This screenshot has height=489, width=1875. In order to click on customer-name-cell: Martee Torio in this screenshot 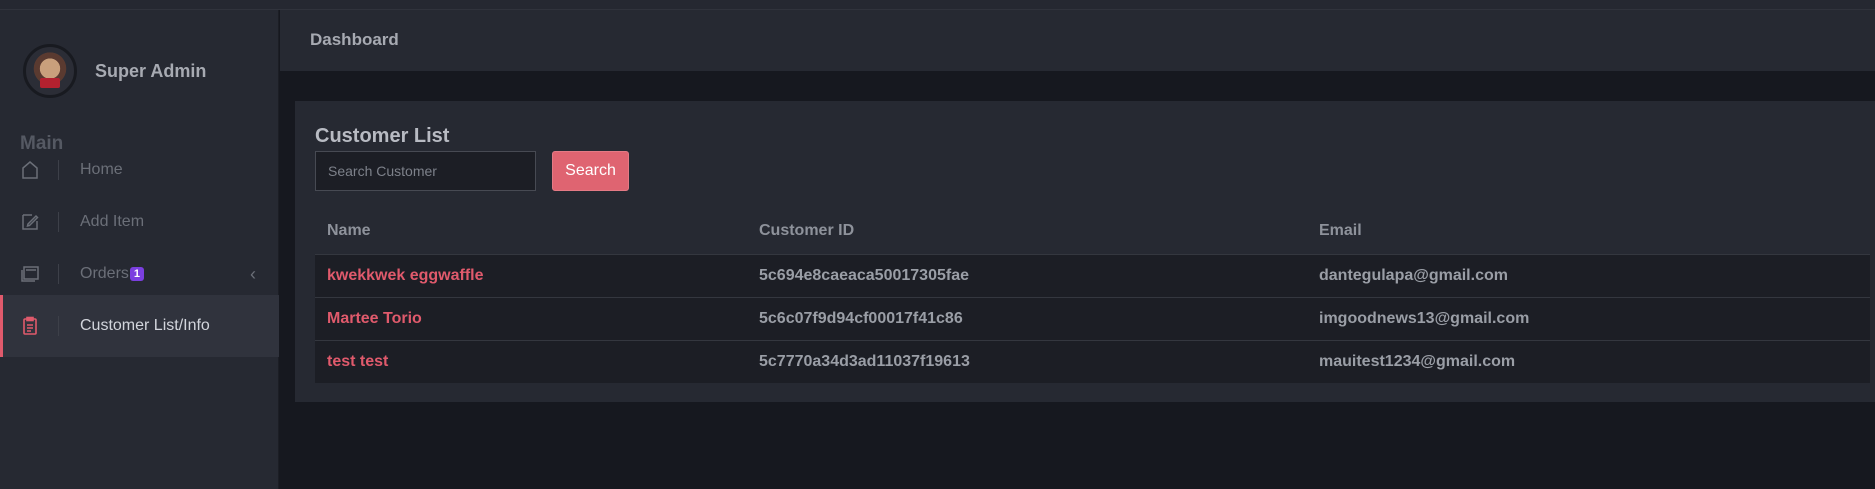, I will do `click(531, 319)`.